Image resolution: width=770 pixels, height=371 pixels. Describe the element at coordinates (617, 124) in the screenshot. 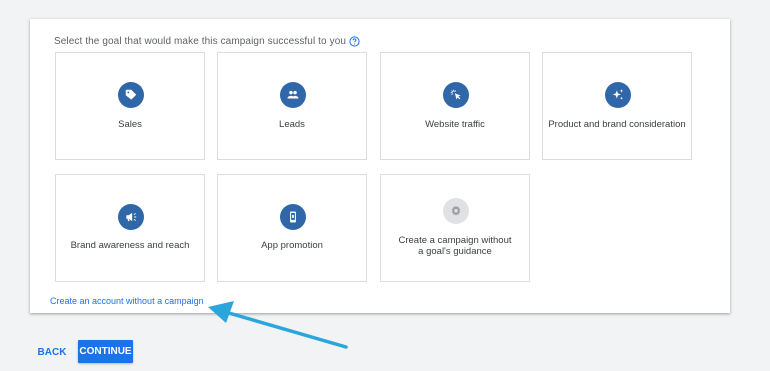

I see `goal-label: Product and brand consideration` at that location.